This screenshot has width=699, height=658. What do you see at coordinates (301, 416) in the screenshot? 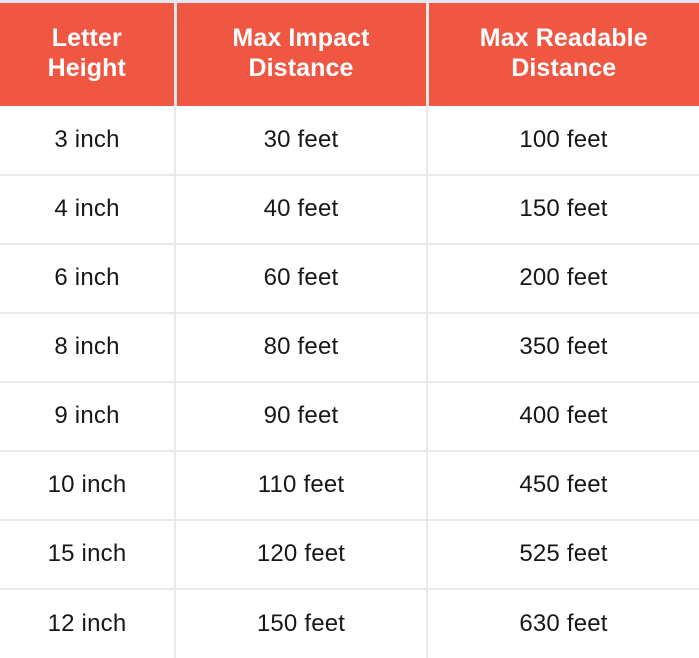
I see `cell-max-impact-distance: 90 feet` at bounding box center [301, 416].